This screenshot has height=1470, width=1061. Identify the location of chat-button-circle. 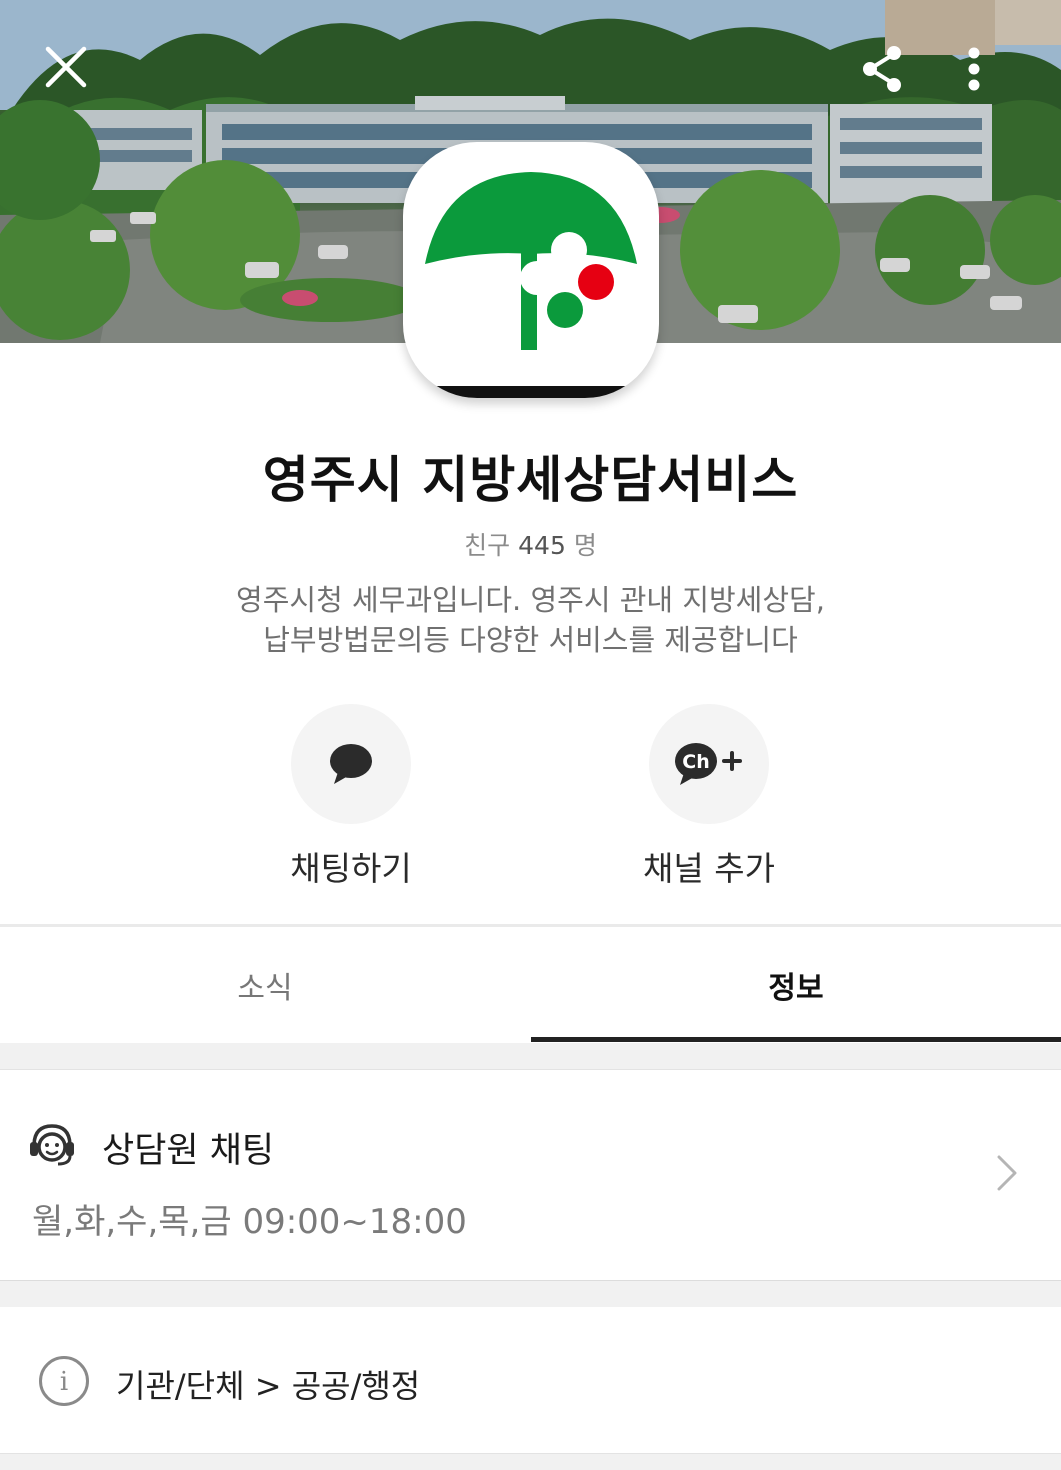
(351, 764).